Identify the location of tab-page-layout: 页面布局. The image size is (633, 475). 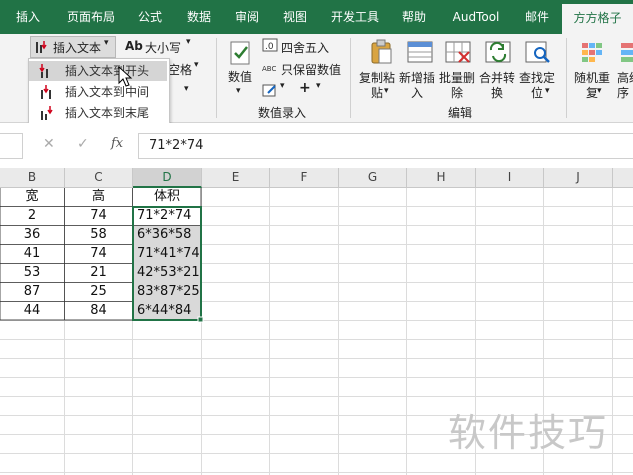
(91, 17).